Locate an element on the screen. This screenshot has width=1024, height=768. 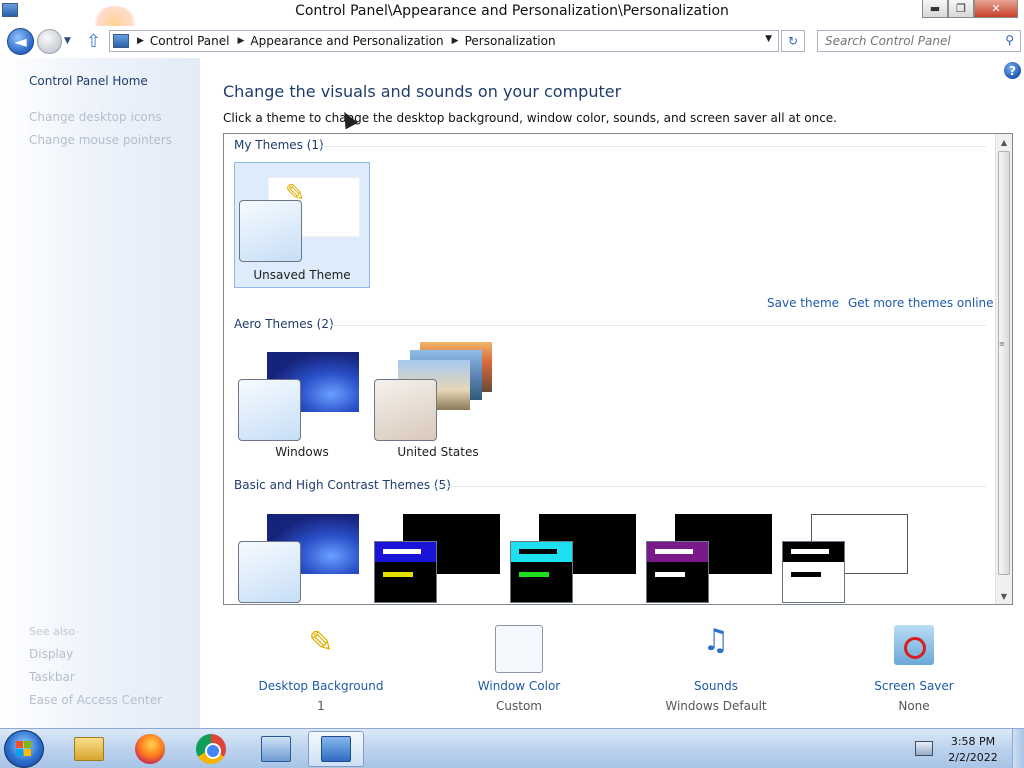
windows-logo-icon is located at coordinates (24, 749).